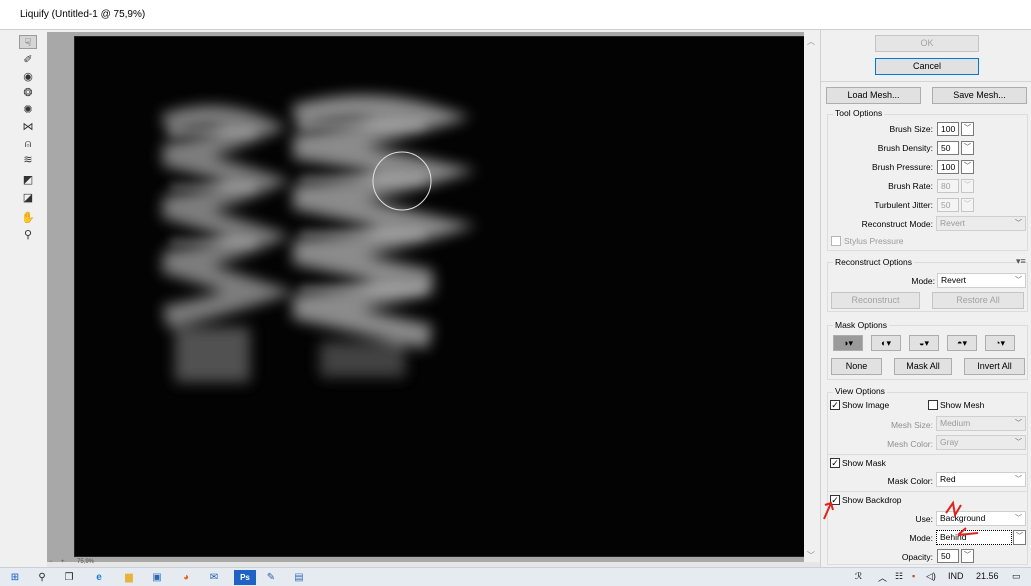 The height and width of the screenshot is (586, 1031). Describe the element at coordinates (836, 241) in the screenshot. I see `stylus-pressure-checkbox` at that location.